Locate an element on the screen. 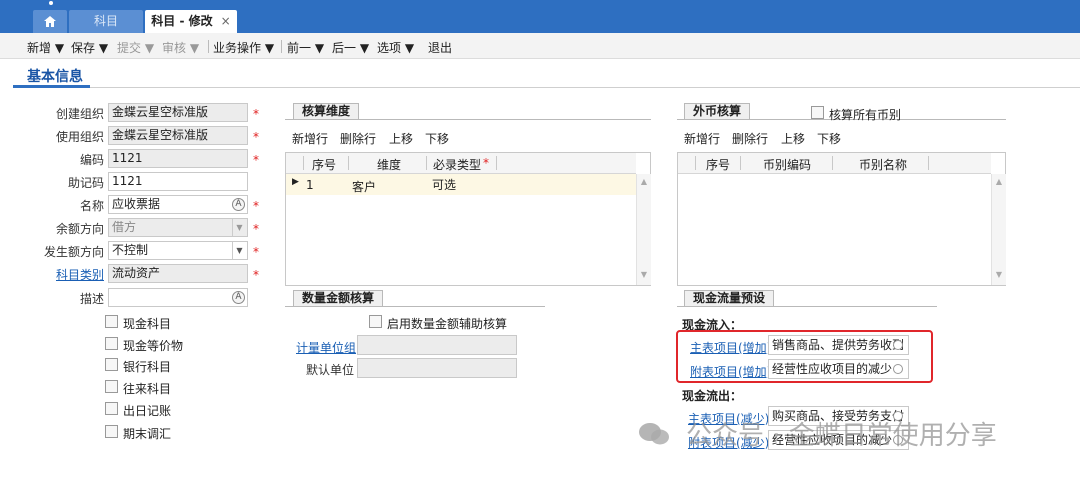  save-button: 保存 ▼ is located at coordinates (89, 47).